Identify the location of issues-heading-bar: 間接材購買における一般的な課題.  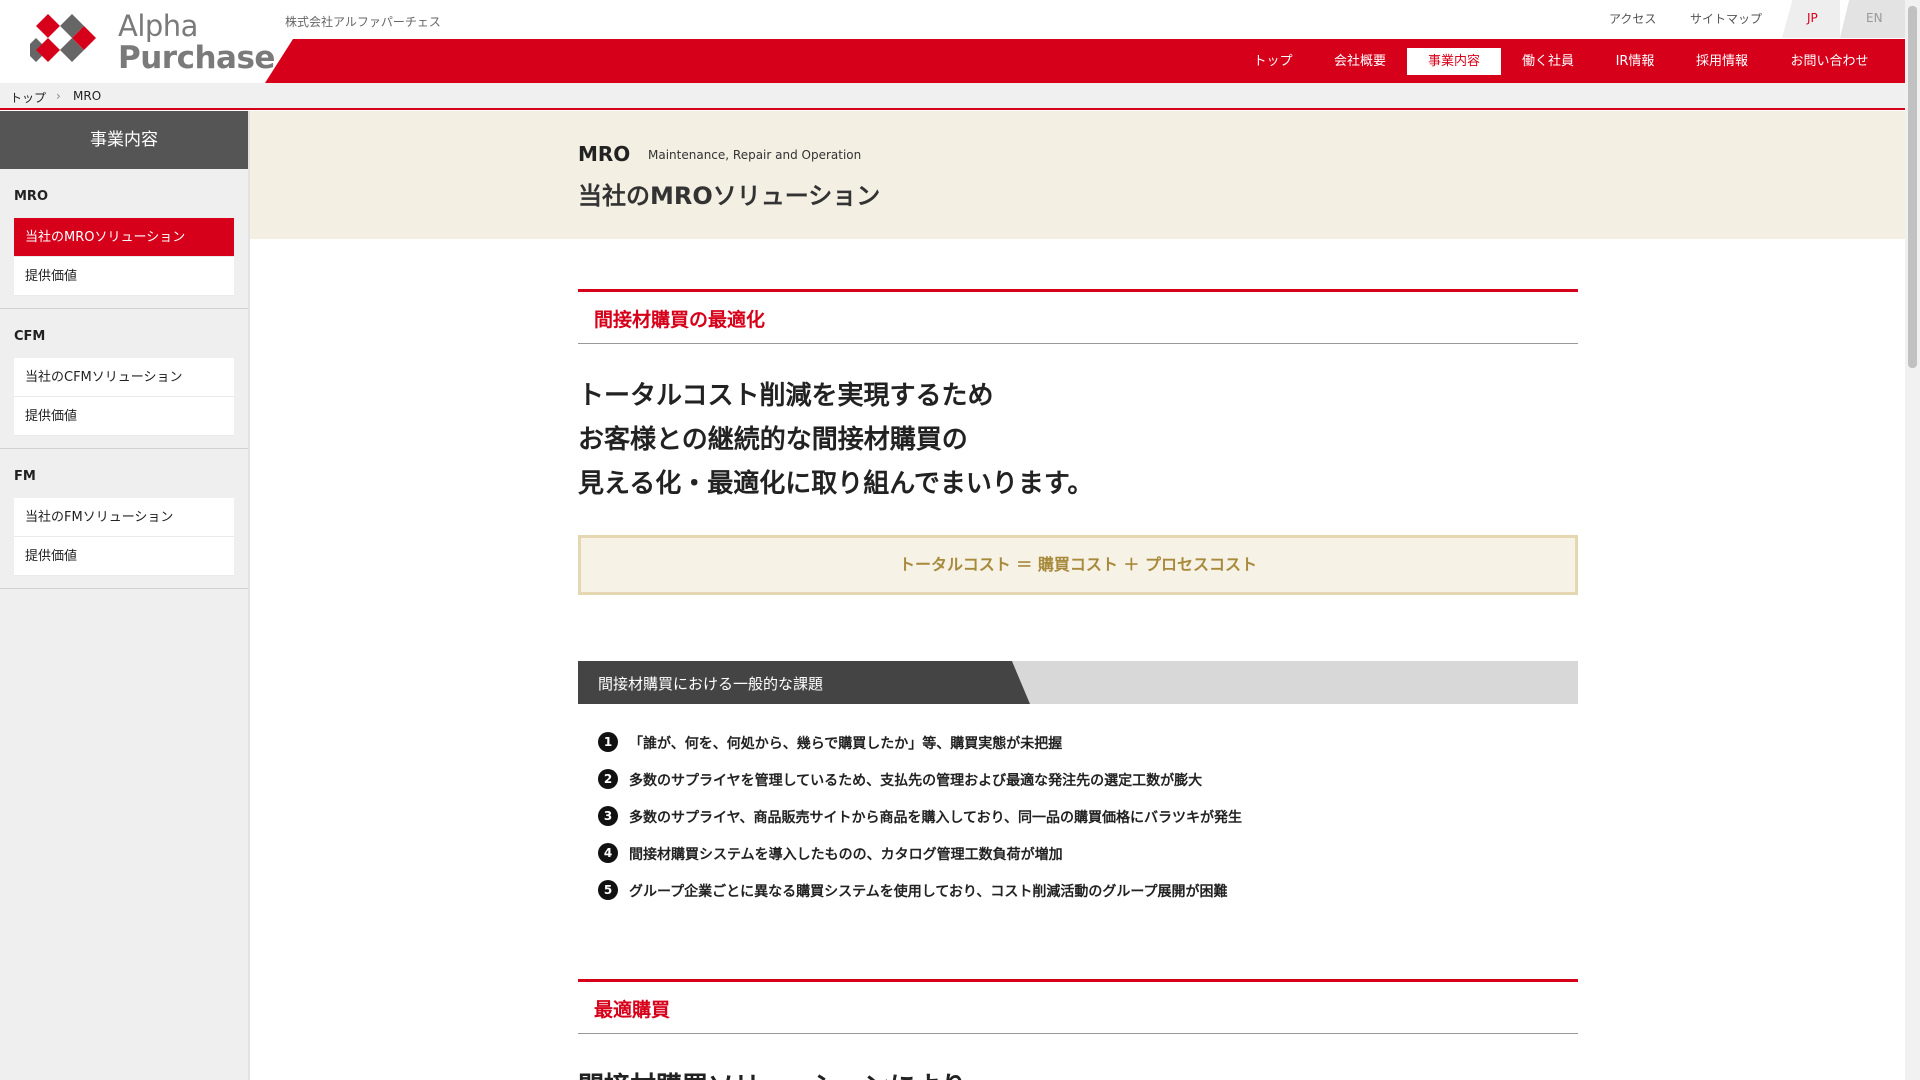
(1078, 682).